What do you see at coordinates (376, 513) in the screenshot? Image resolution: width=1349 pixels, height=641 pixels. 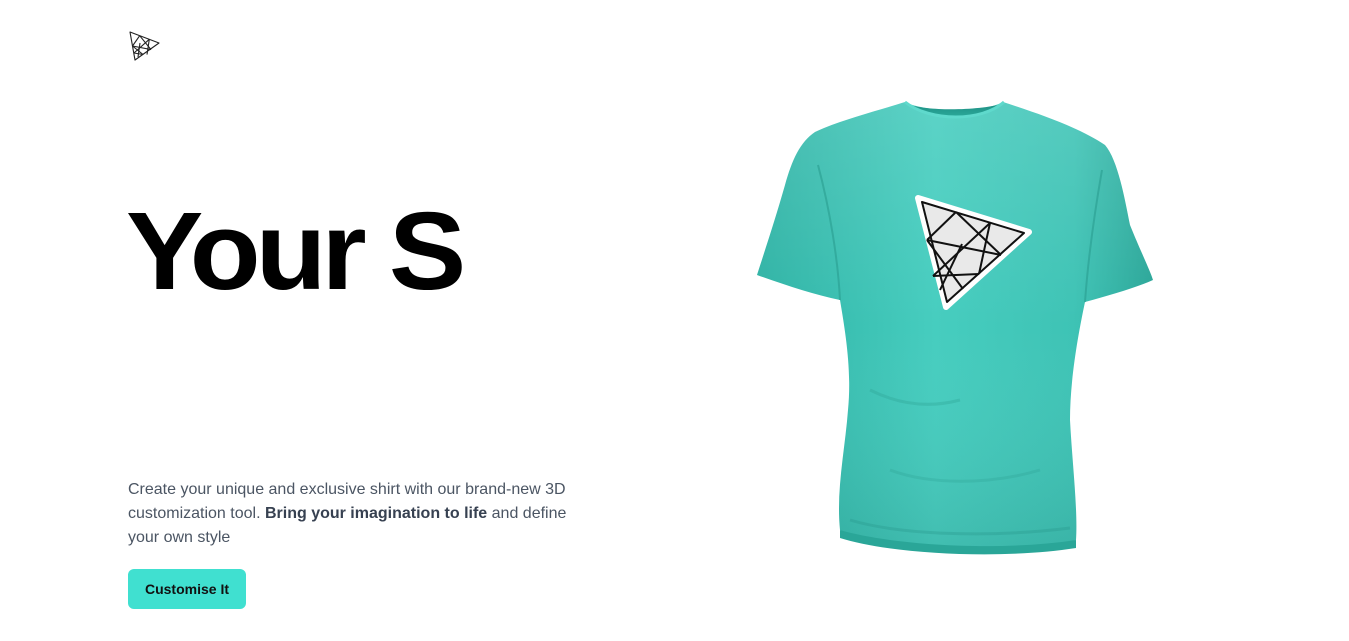 I see `description-highlight: Bring your imagination to life` at bounding box center [376, 513].